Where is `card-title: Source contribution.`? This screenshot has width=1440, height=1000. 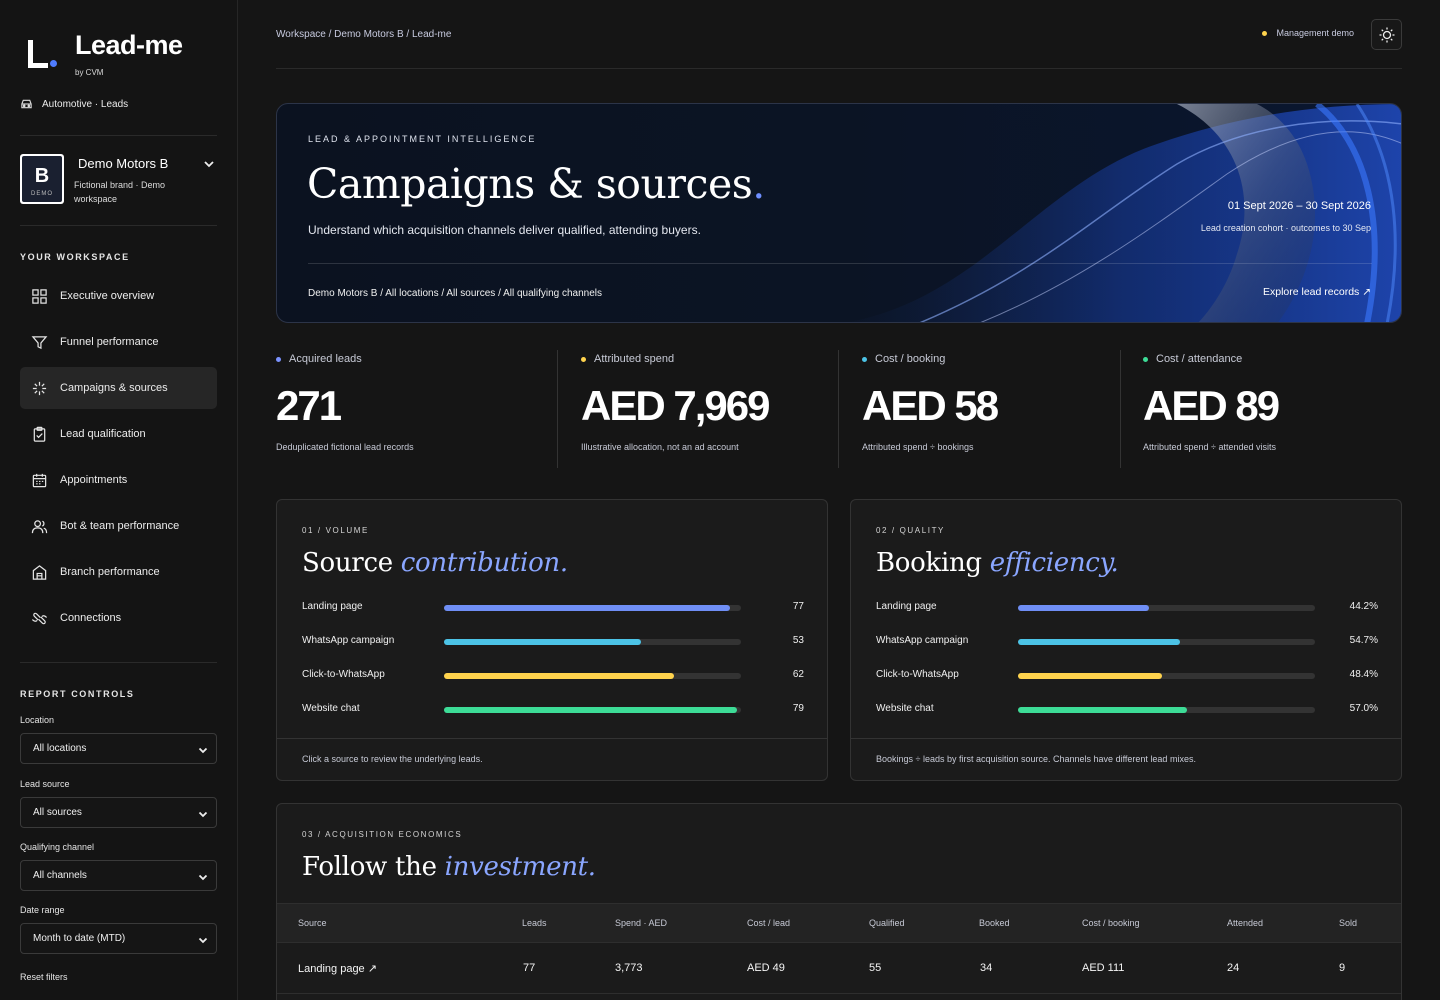
card-title: Source contribution. is located at coordinates (435, 563).